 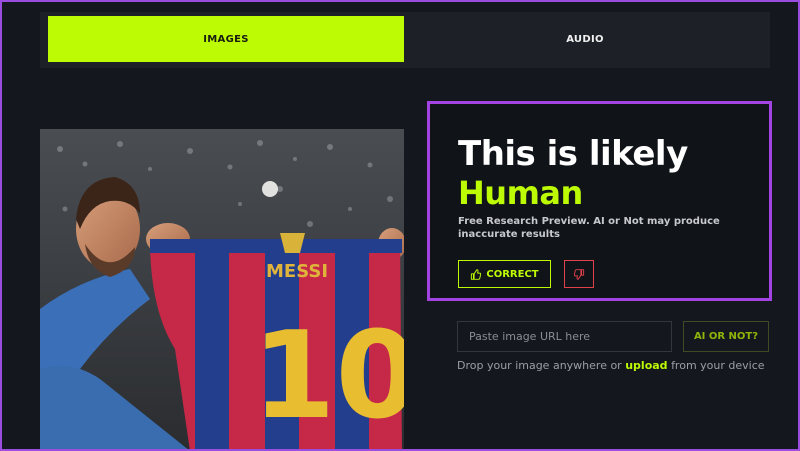 I want to click on result-heading: This is likely, so click(x=573, y=154).